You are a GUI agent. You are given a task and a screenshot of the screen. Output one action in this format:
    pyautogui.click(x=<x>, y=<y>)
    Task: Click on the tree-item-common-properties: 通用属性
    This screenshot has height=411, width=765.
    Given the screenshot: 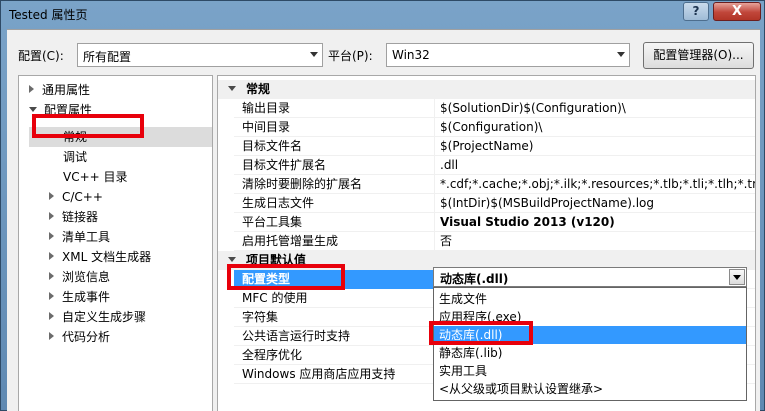 What is the action you would take?
    pyautogui.click(x=59, y=90)
    